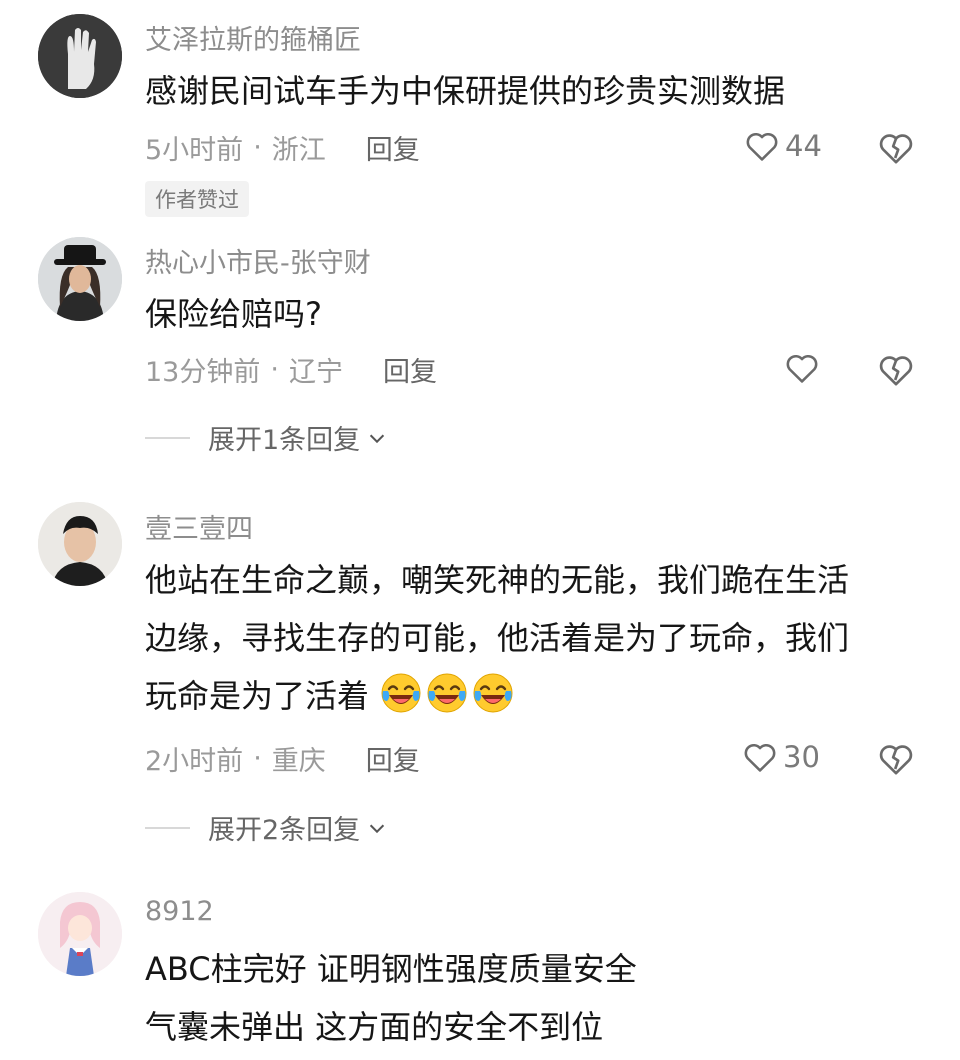 The height and width of the screenshot is (1060, 960). What do you see at coordinates (391, 998) in the screenshot?
I see `comment-text: ABC柱完好 证明钢性强度质量安全 气囊未弹出 这方面的安全不到位` at bounding box center [391, 998].